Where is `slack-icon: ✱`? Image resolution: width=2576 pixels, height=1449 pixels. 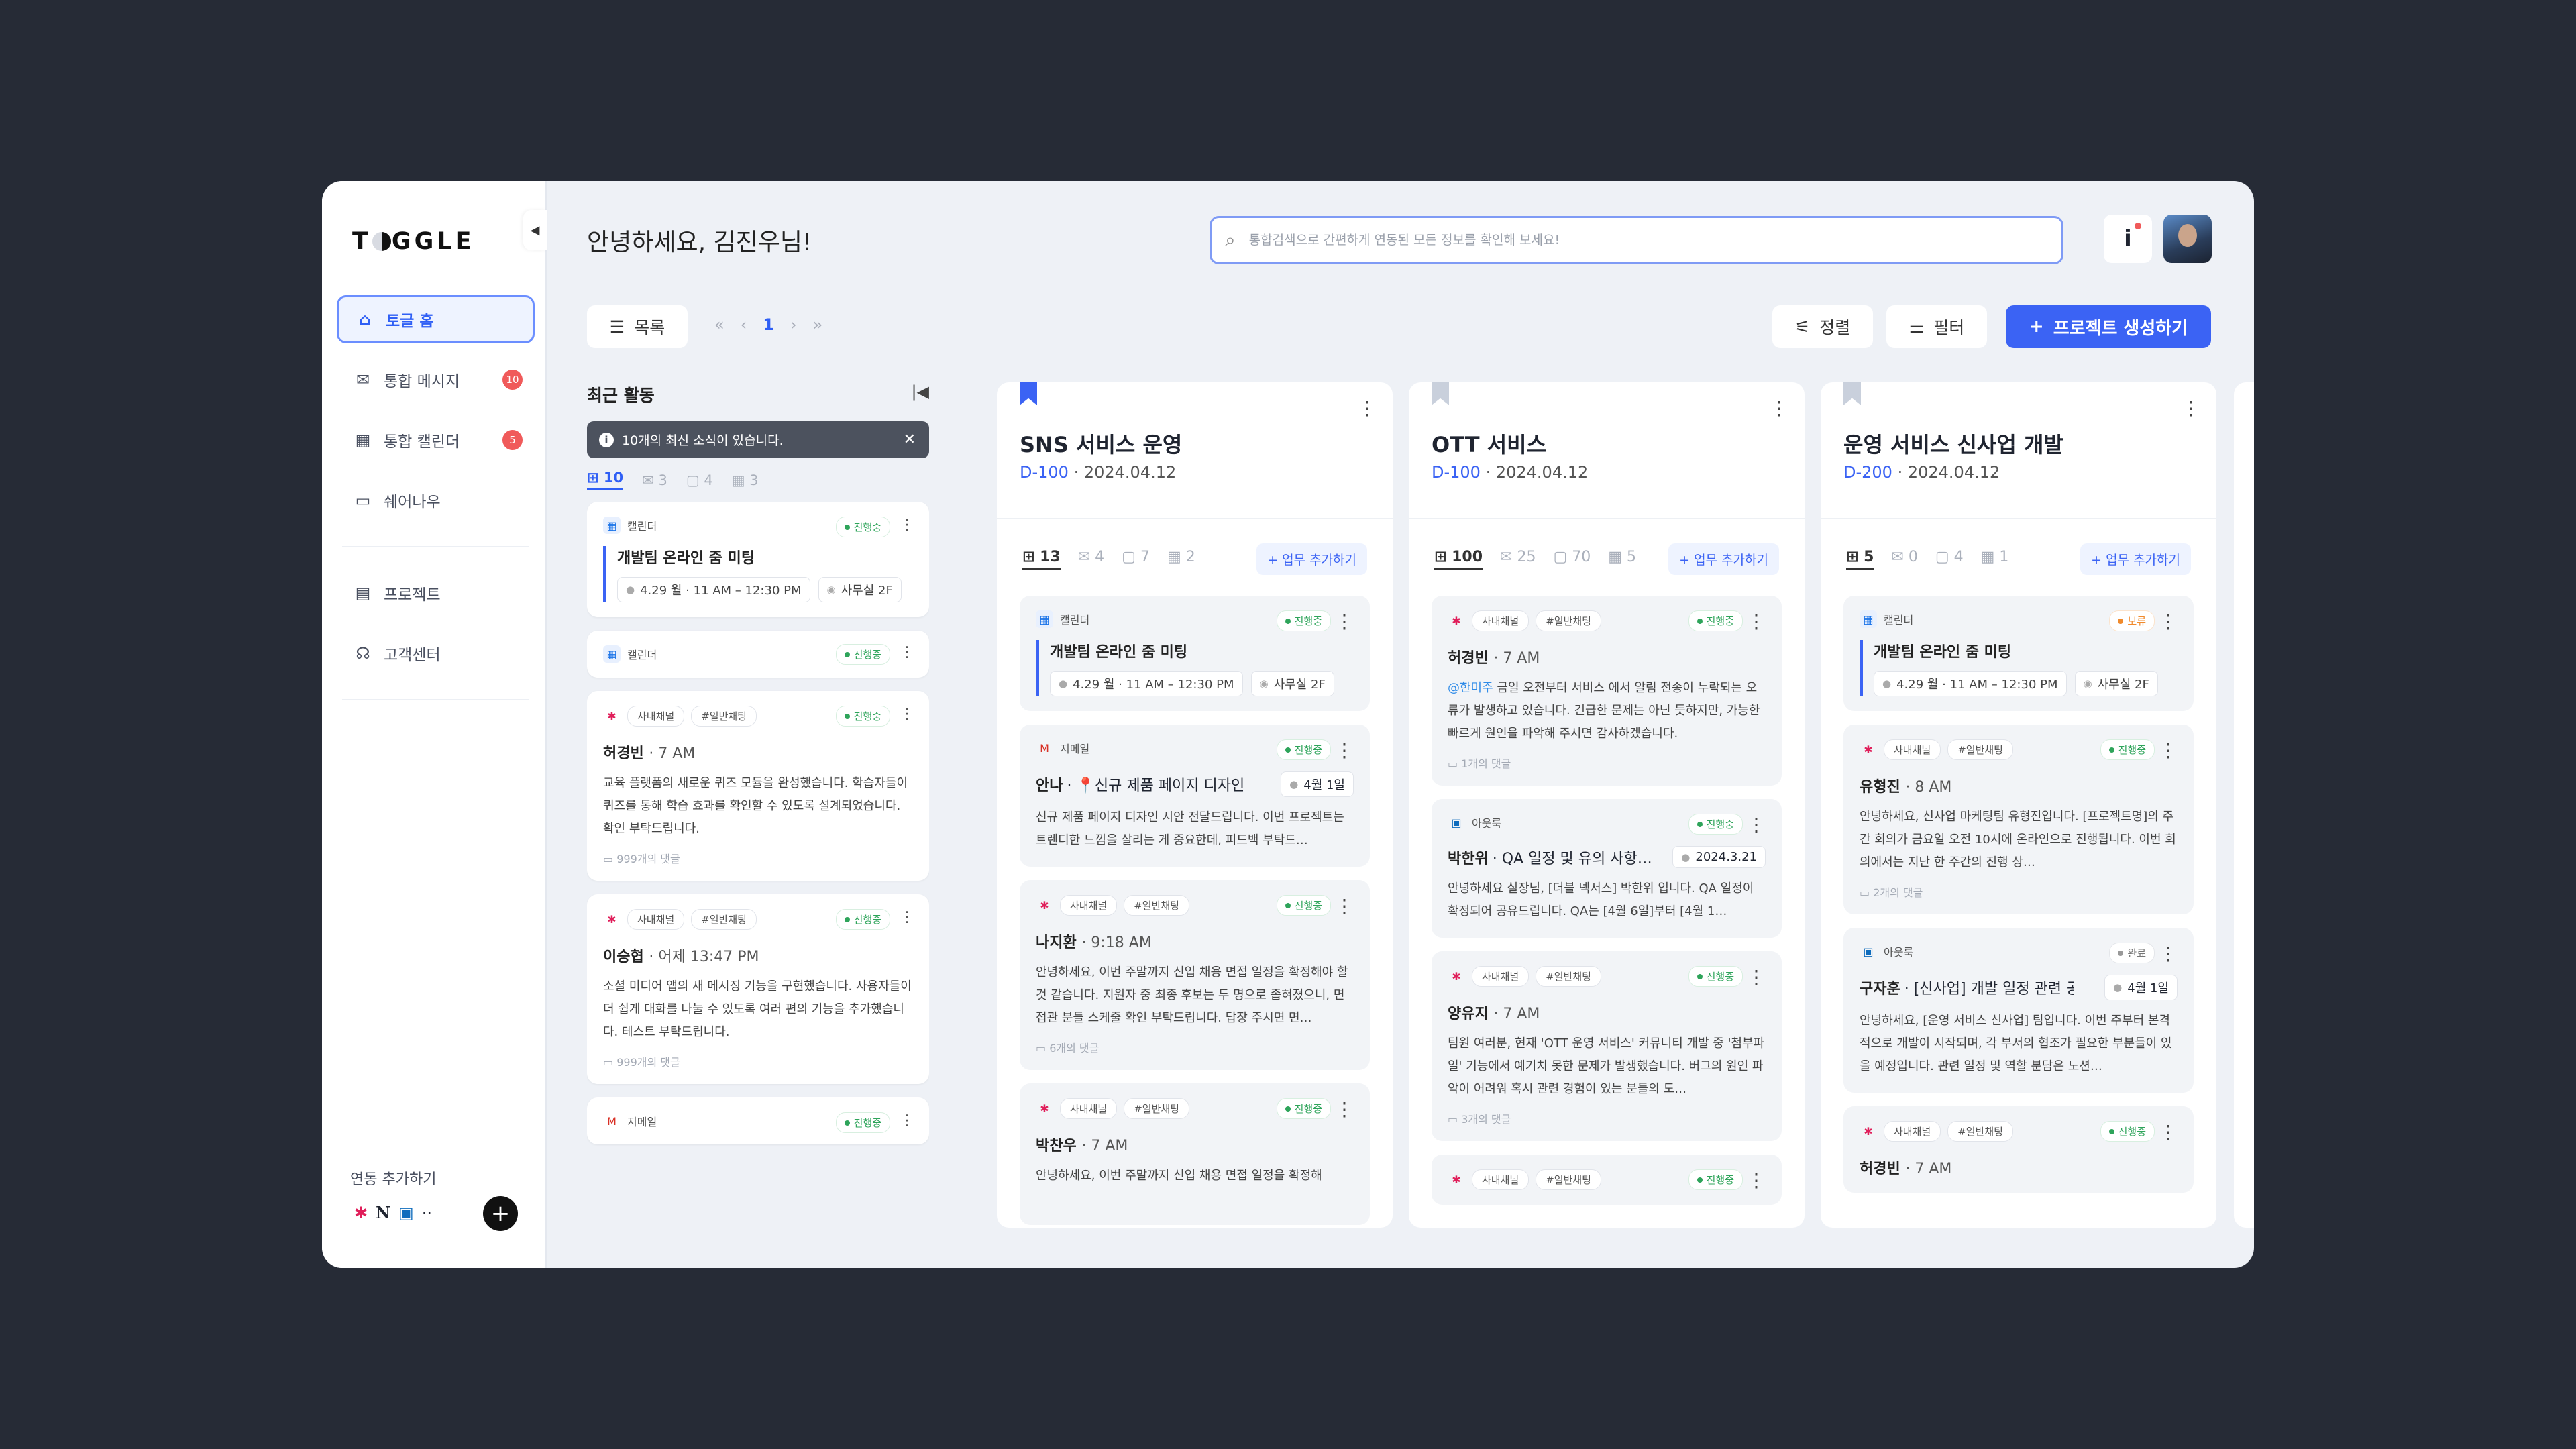
slack-icon: ✱ is located at coordinates (361, 1212).